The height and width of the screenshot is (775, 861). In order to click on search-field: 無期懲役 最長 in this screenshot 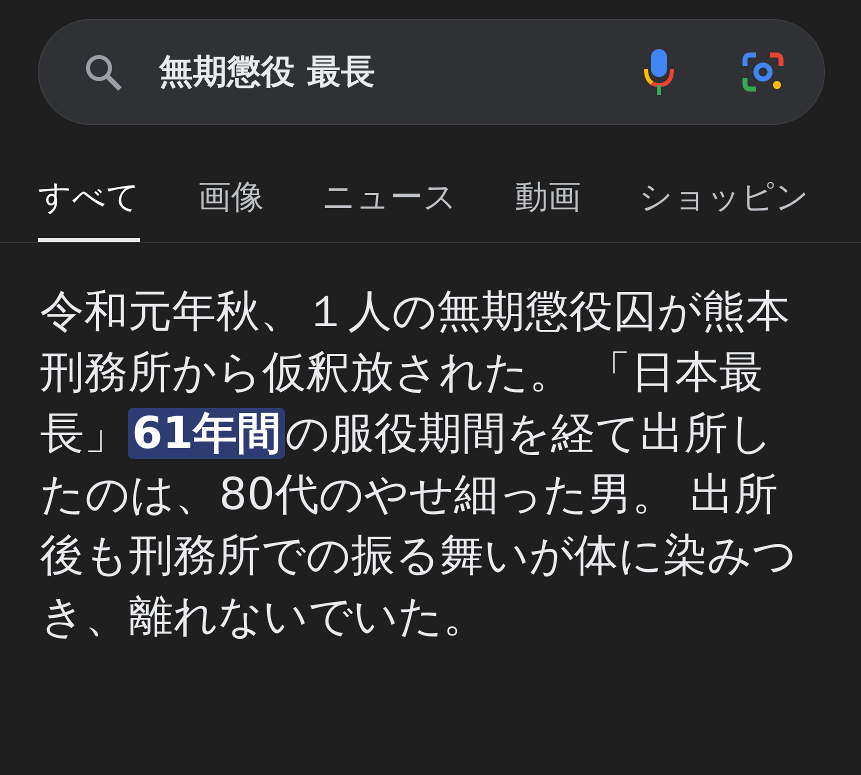, I will do `click(431, 72)`.